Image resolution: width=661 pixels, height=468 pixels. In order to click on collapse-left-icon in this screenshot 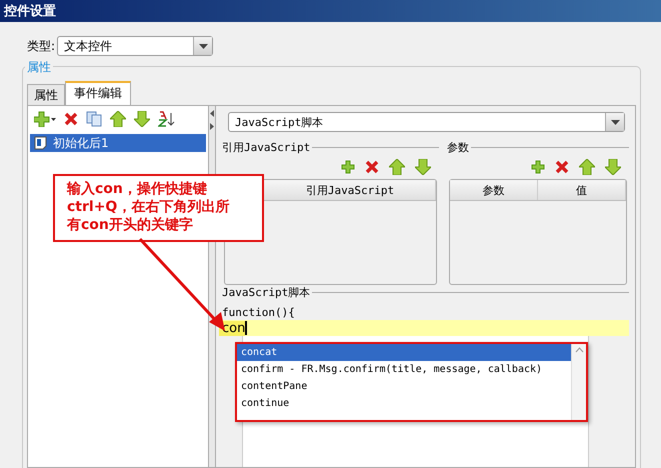, I will do `click(212, 113)`.